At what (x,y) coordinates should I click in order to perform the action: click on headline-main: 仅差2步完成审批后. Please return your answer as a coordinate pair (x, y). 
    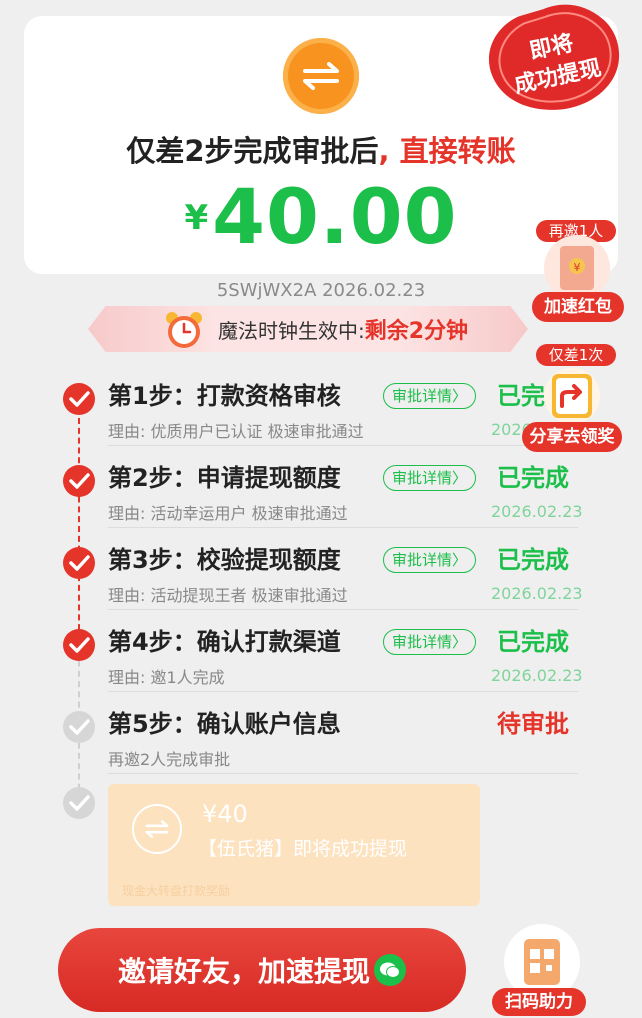
    Looking at the image, I should click on (252, 151).